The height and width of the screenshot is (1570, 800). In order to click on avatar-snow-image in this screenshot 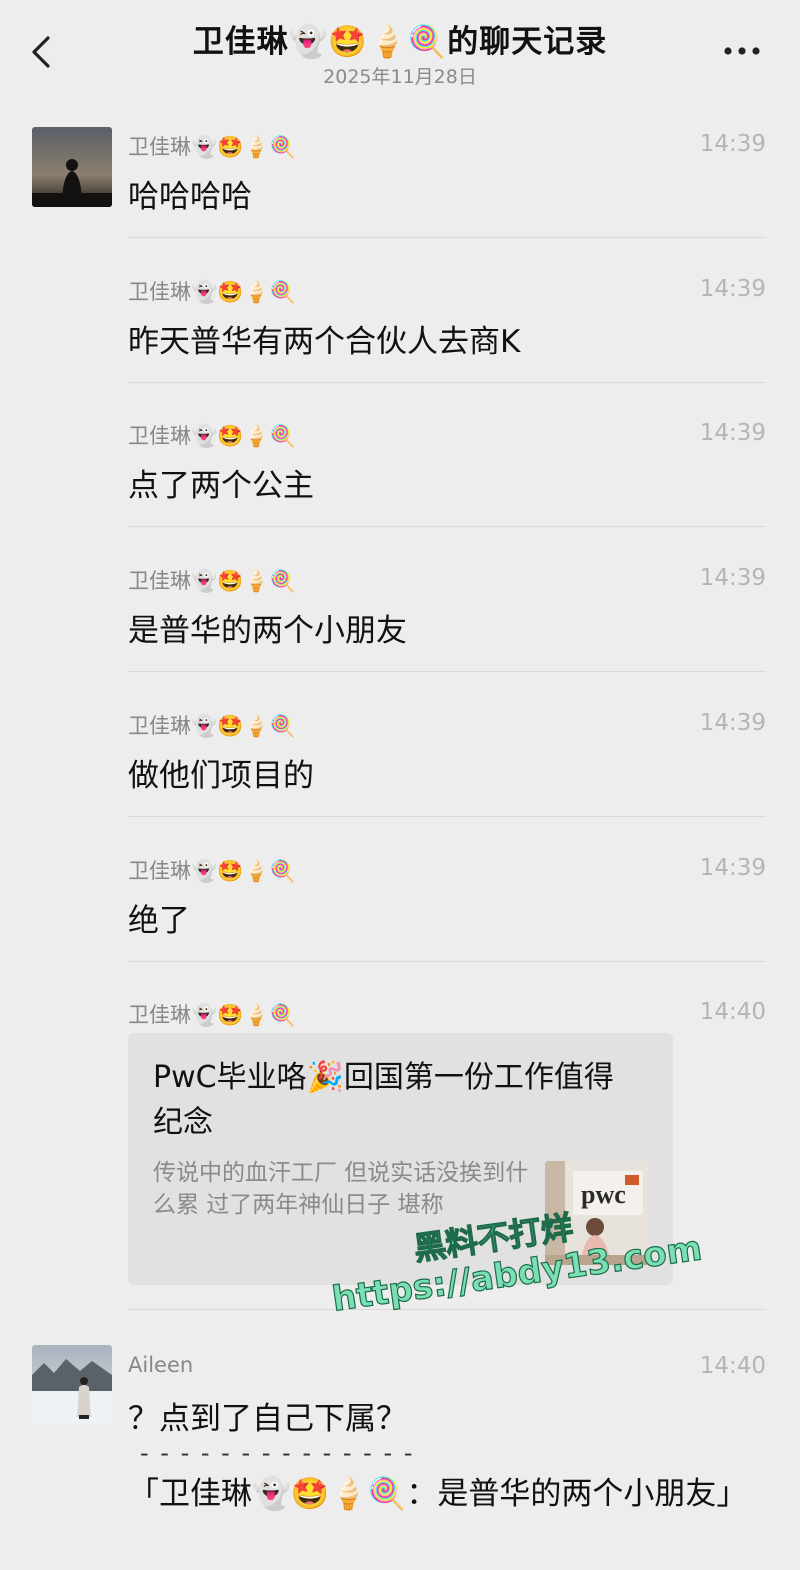, I will do `click(72, 1385)`.